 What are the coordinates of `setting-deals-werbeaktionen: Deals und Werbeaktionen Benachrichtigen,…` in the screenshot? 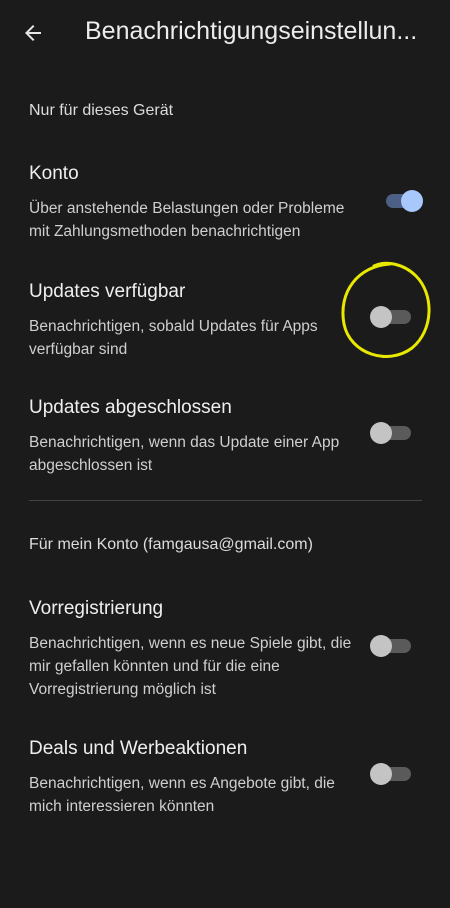 It's located at (225, 778).